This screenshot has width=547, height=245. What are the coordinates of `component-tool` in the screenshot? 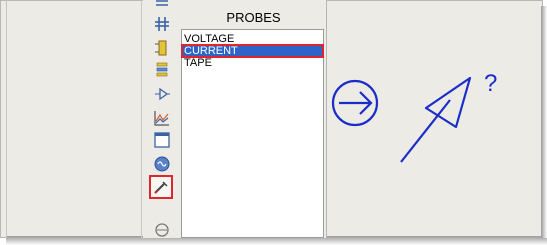 It's located at (162, 48).